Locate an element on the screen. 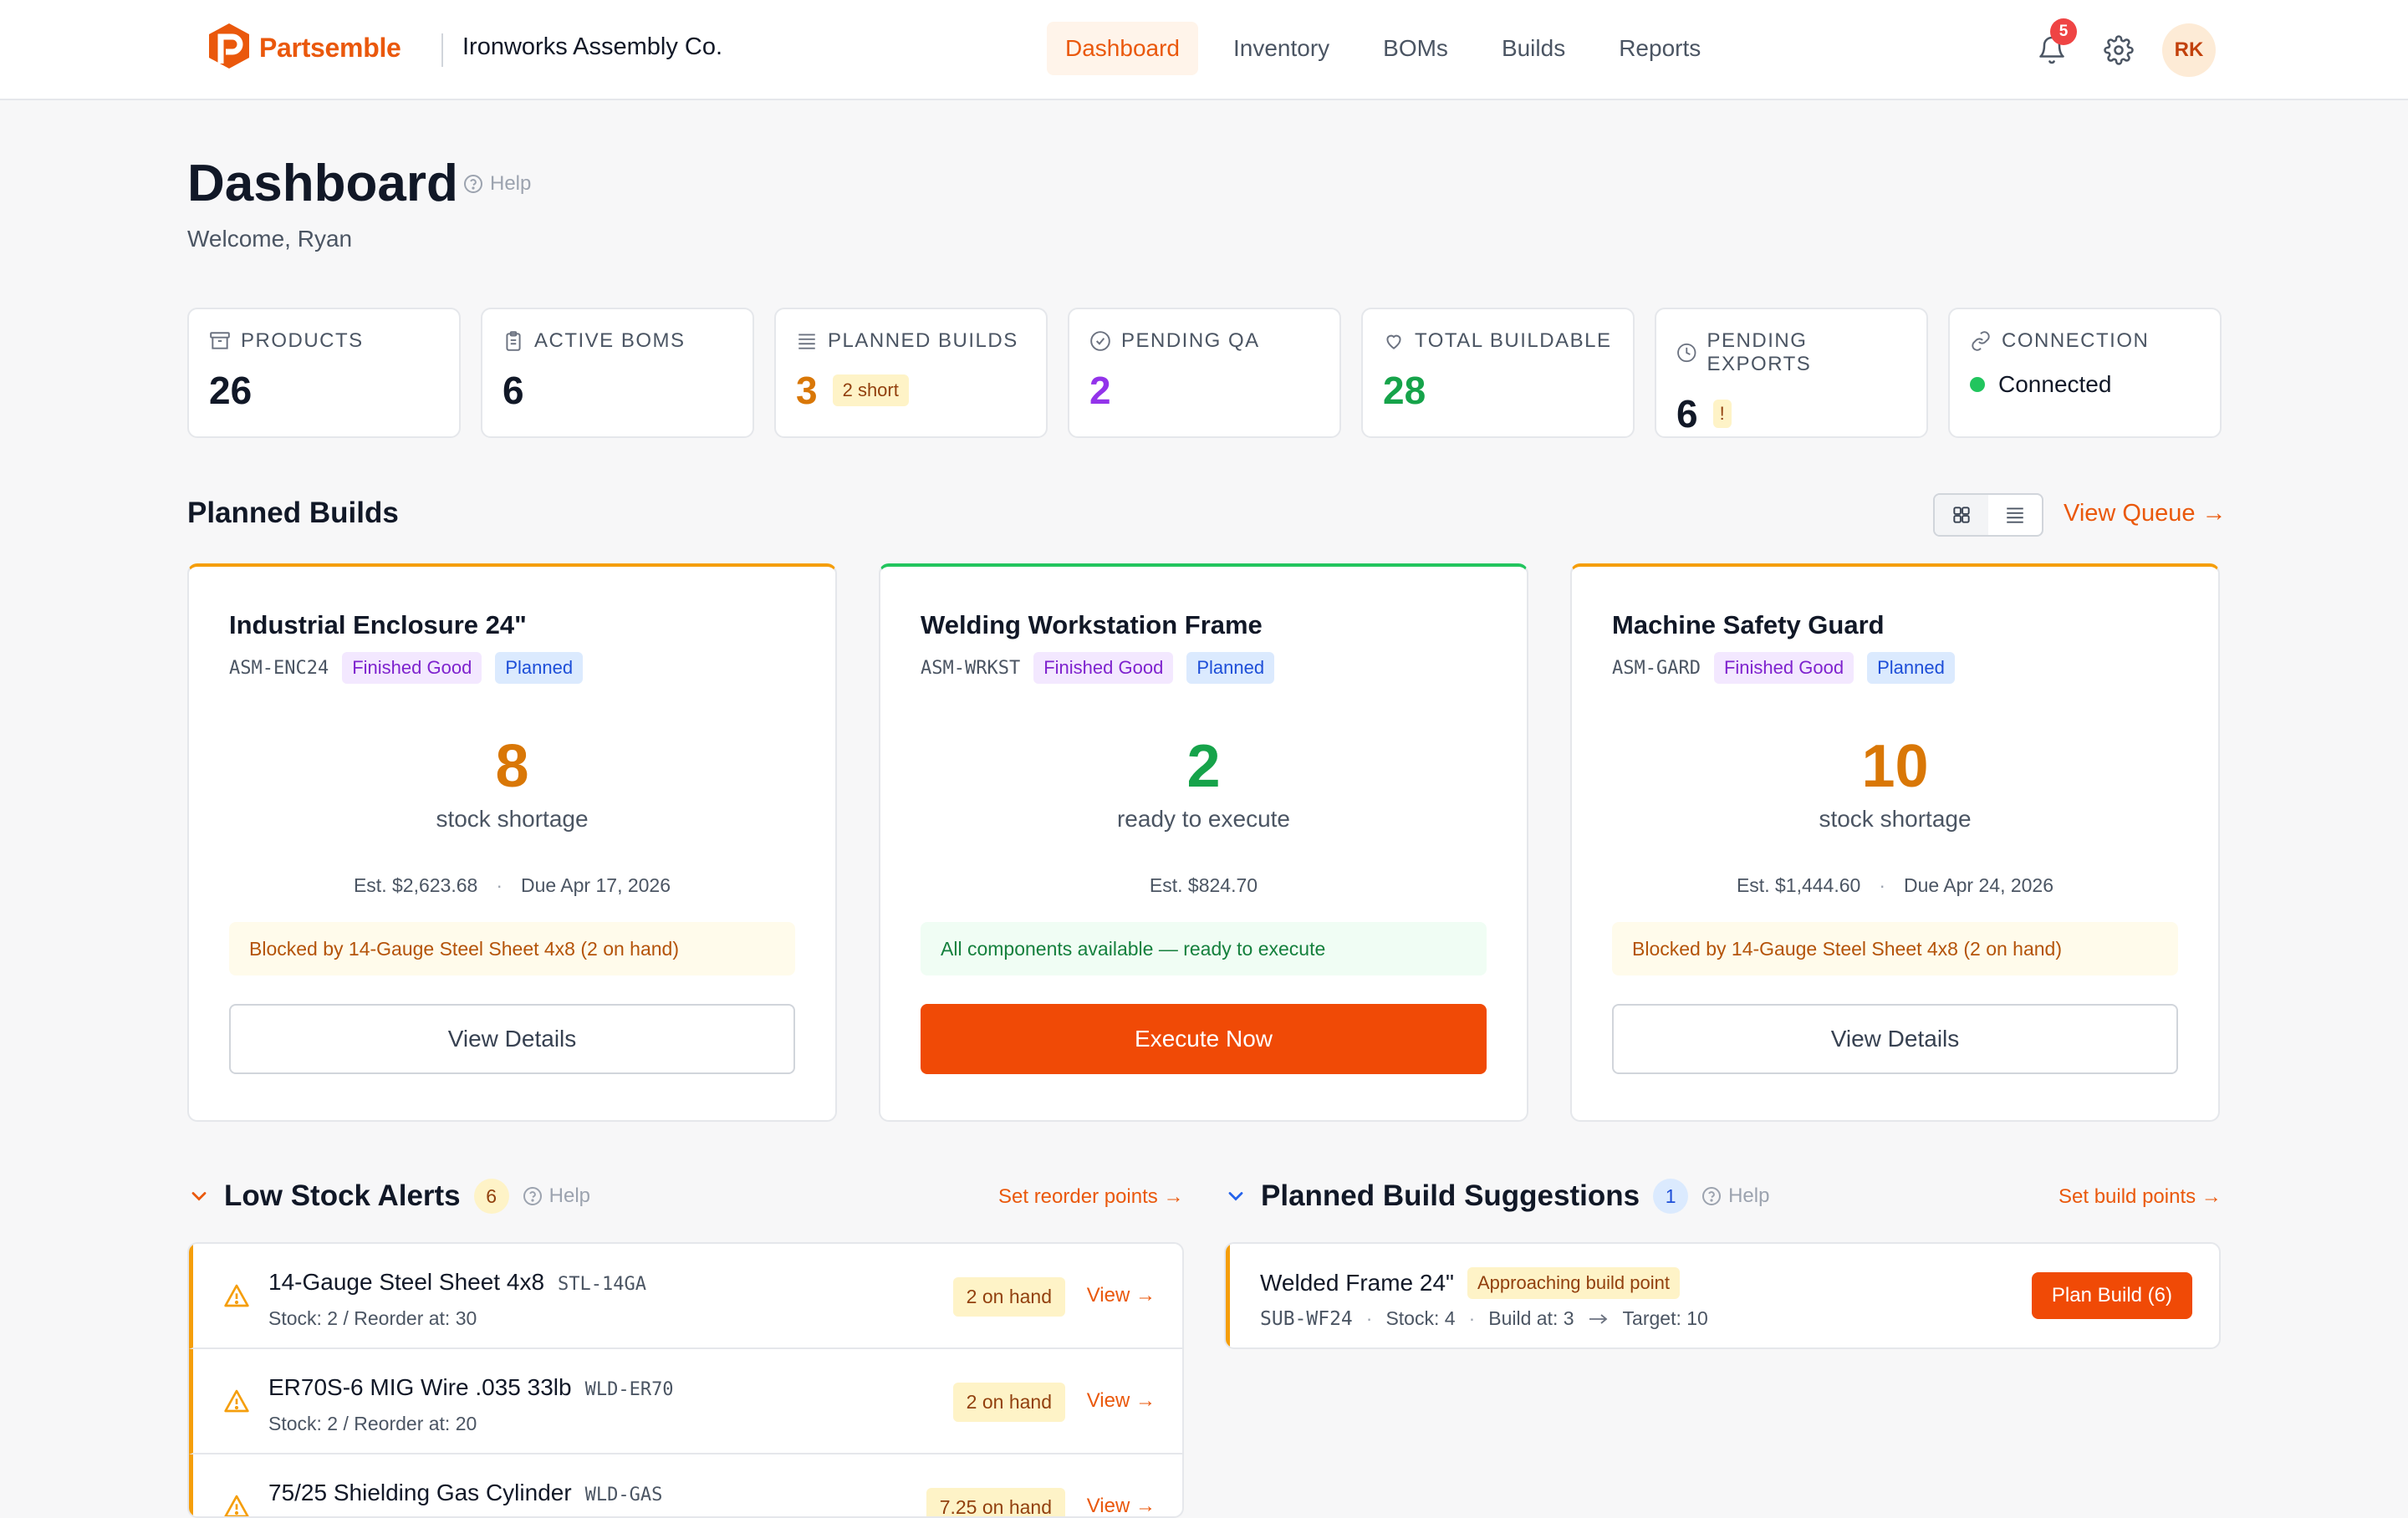 The height and width of the screenshot is (1518, 2408). build-quantity: 2 is located at coordinates (1204, 766).